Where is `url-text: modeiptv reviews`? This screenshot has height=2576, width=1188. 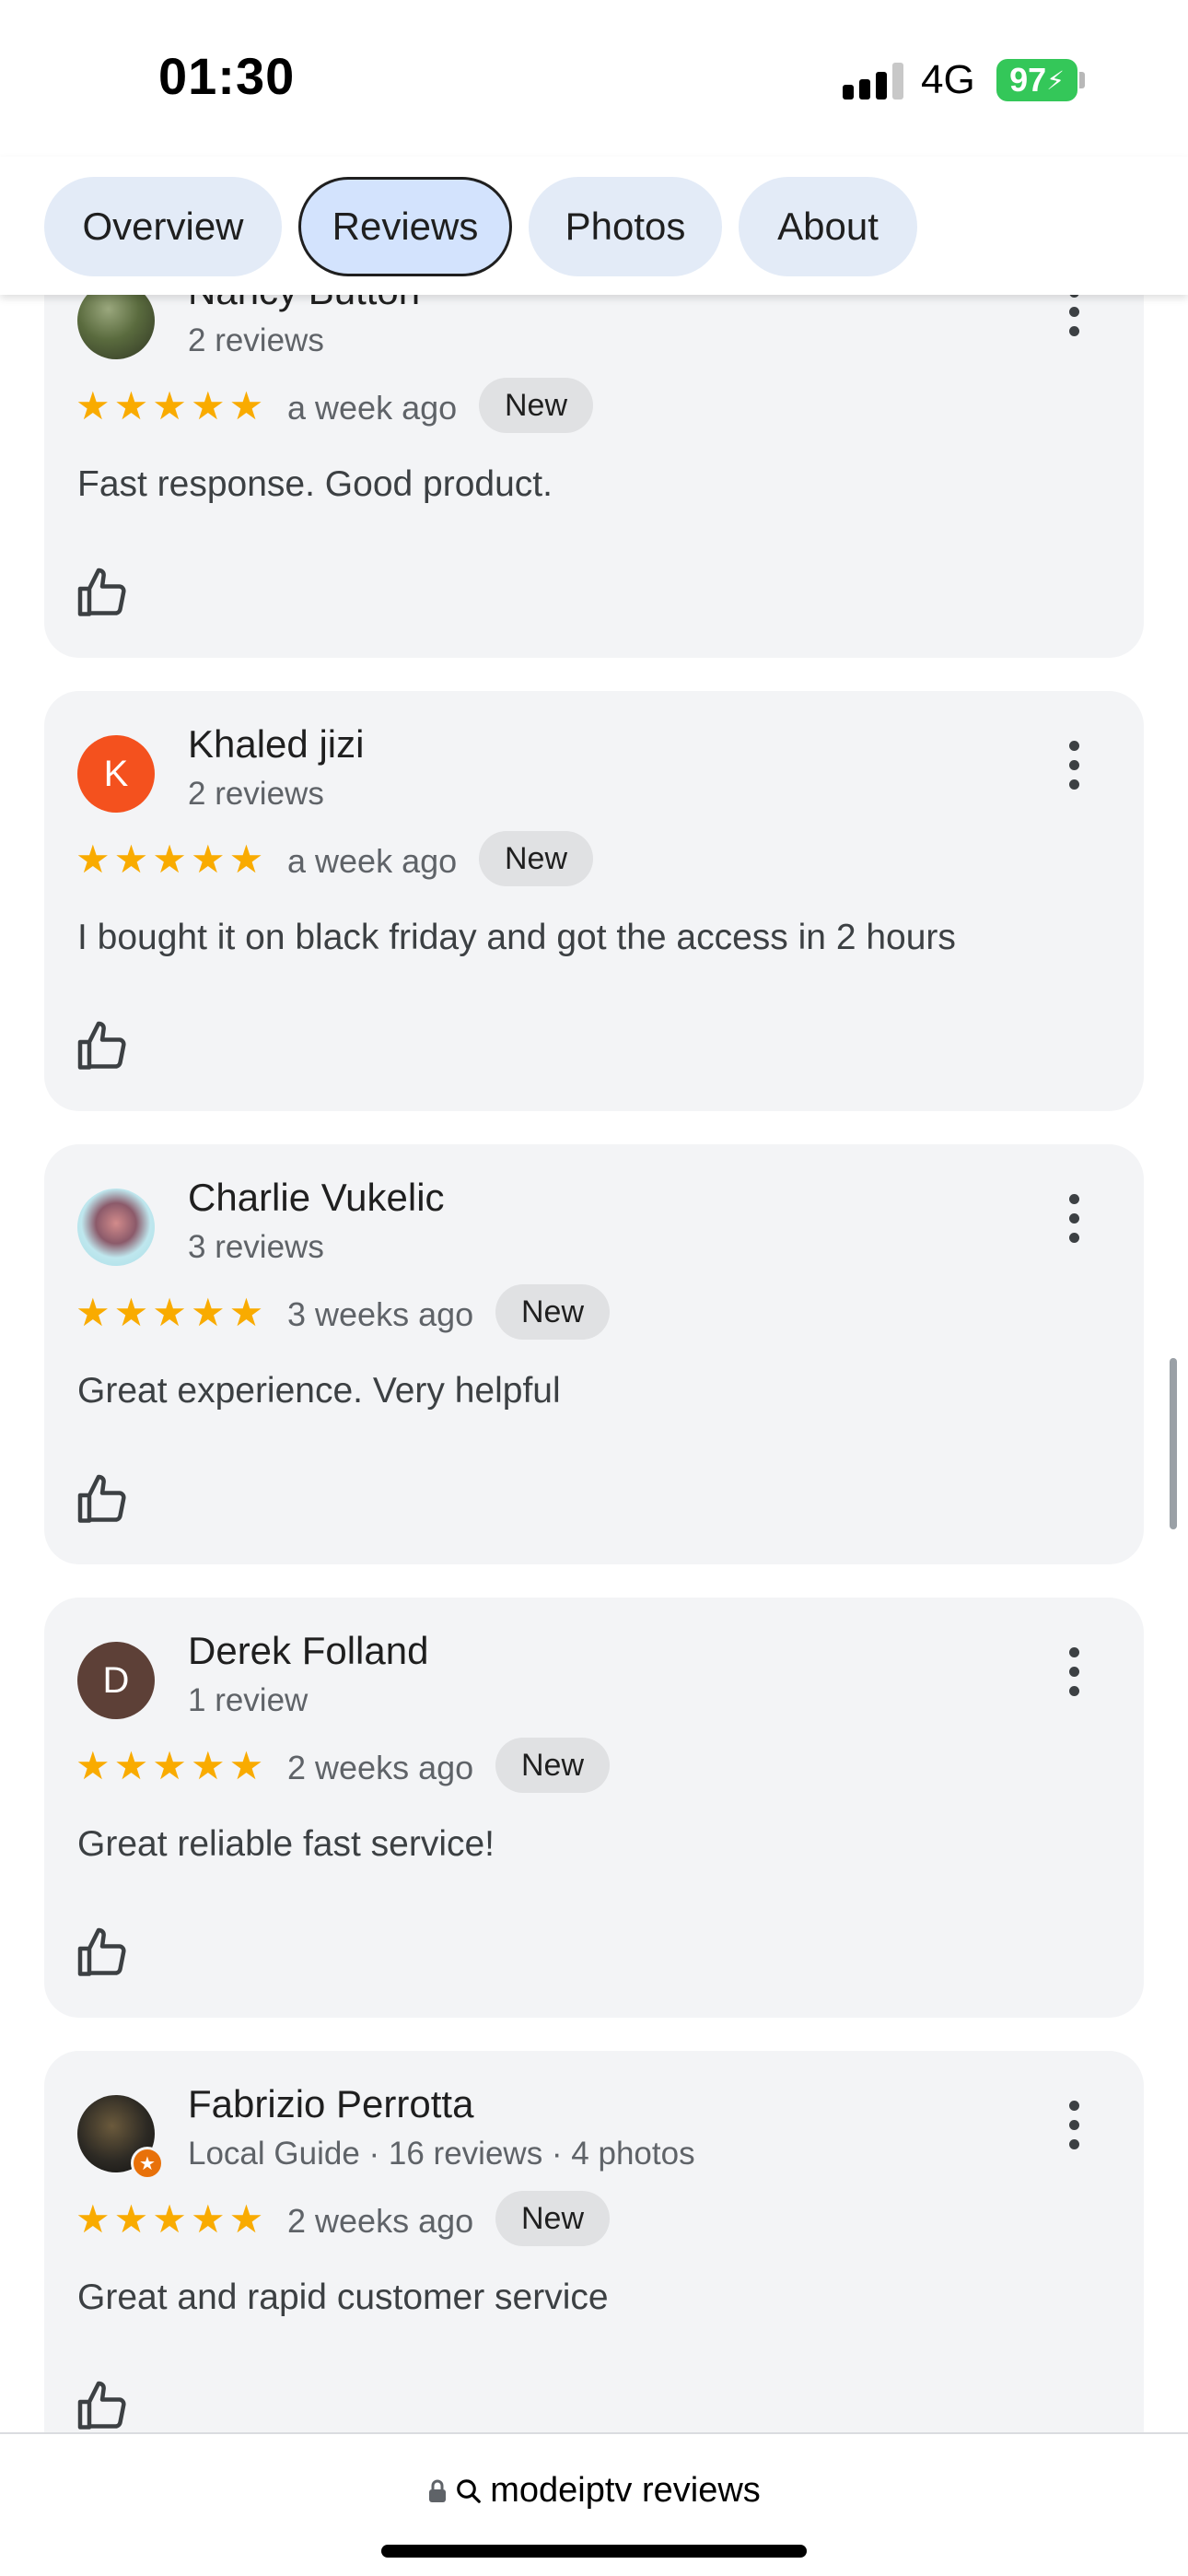 url-text: modeiptv reviews is located at coordinates (625, 2491).